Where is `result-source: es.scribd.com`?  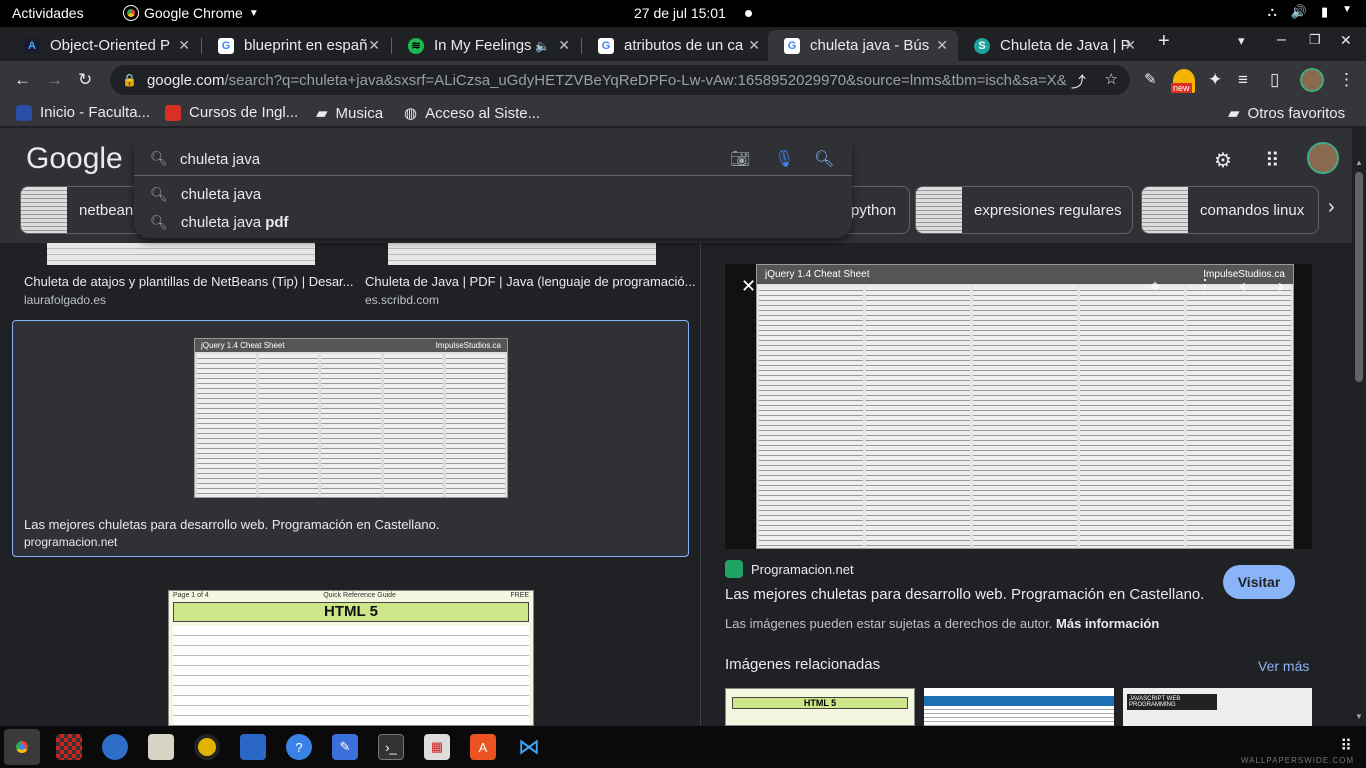
result-source: es.scribd.com is located at coordinates (402, 300).